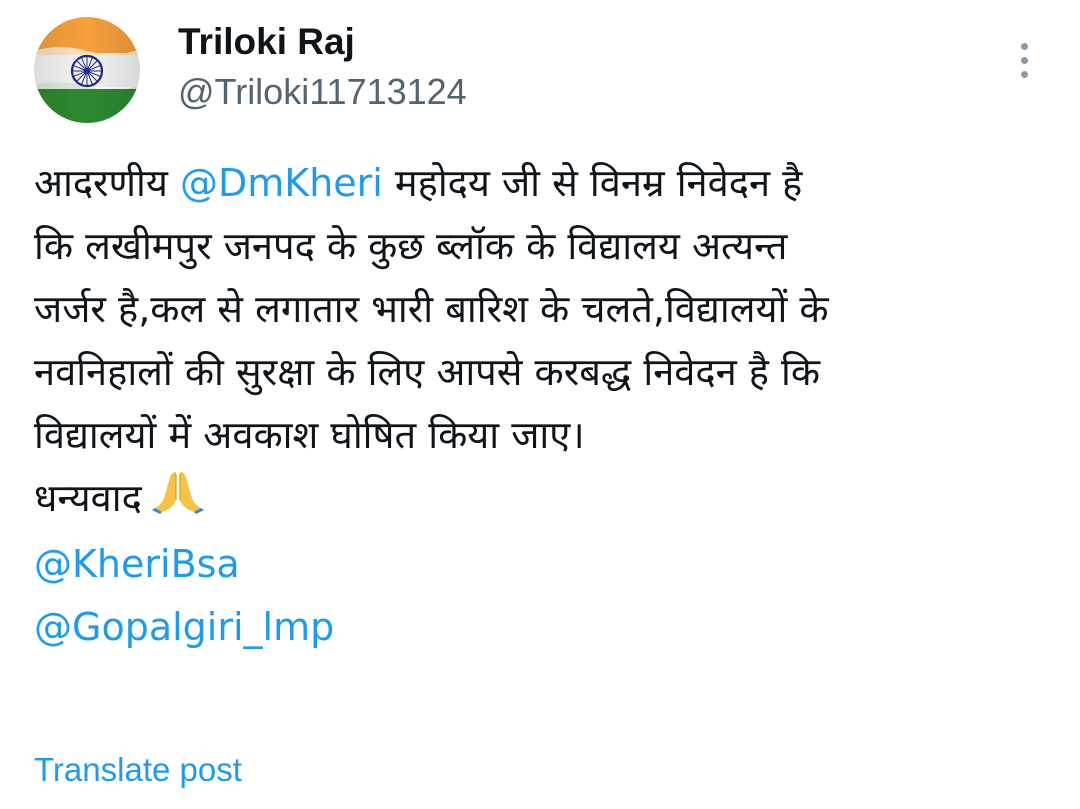 The image size is (1080, 809). What do you see at coordinates (138, 770) in the screenshot?
I see `translate-post-link: Translate post` at bounding box center [138, 770].